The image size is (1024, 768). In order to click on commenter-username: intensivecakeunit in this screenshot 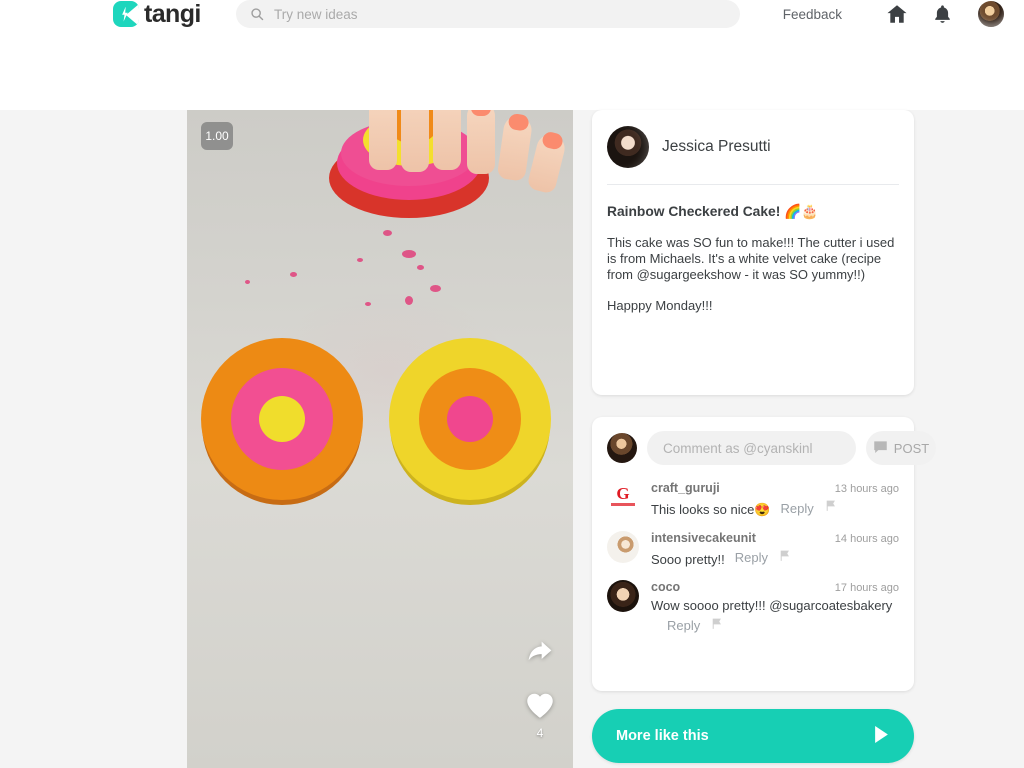, I will do `click(703, 538)`.